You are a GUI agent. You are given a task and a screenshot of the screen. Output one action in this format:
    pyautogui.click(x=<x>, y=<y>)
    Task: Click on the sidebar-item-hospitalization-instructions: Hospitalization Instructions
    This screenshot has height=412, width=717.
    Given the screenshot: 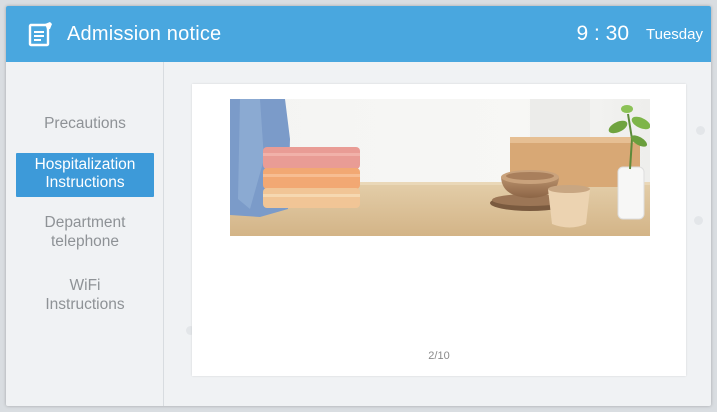 What is the action you would take?
    pyautogui.click(x=85, y=175)
    